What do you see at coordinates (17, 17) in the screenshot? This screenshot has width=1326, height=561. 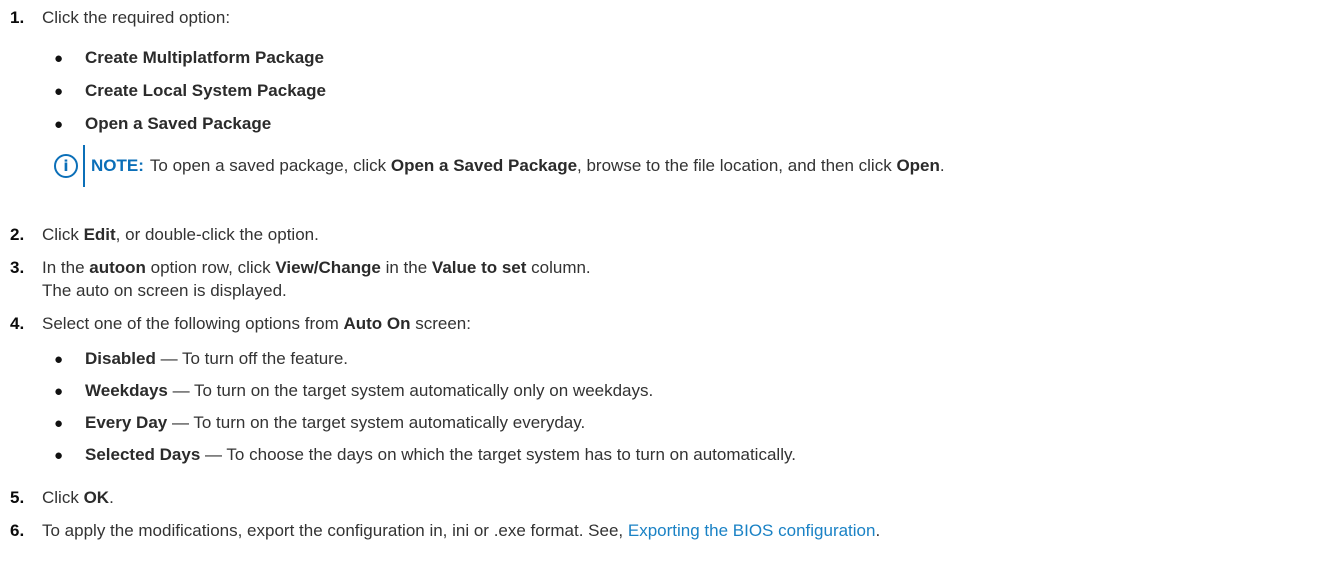 I see `step-number: 1.` at bounding box center [17, 17].